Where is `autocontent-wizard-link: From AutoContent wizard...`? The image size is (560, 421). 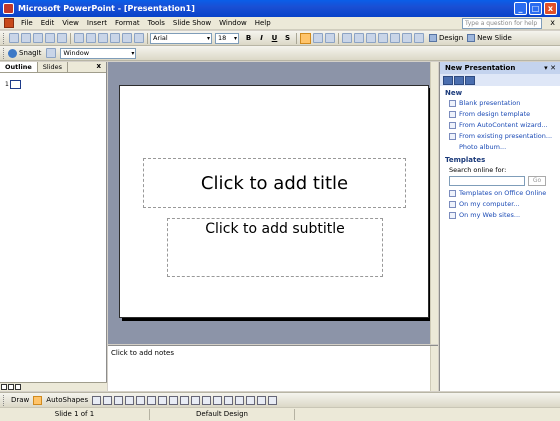
autocontent-wizard-link: From AutoContent wizard... is located at coordinates (500, 125).